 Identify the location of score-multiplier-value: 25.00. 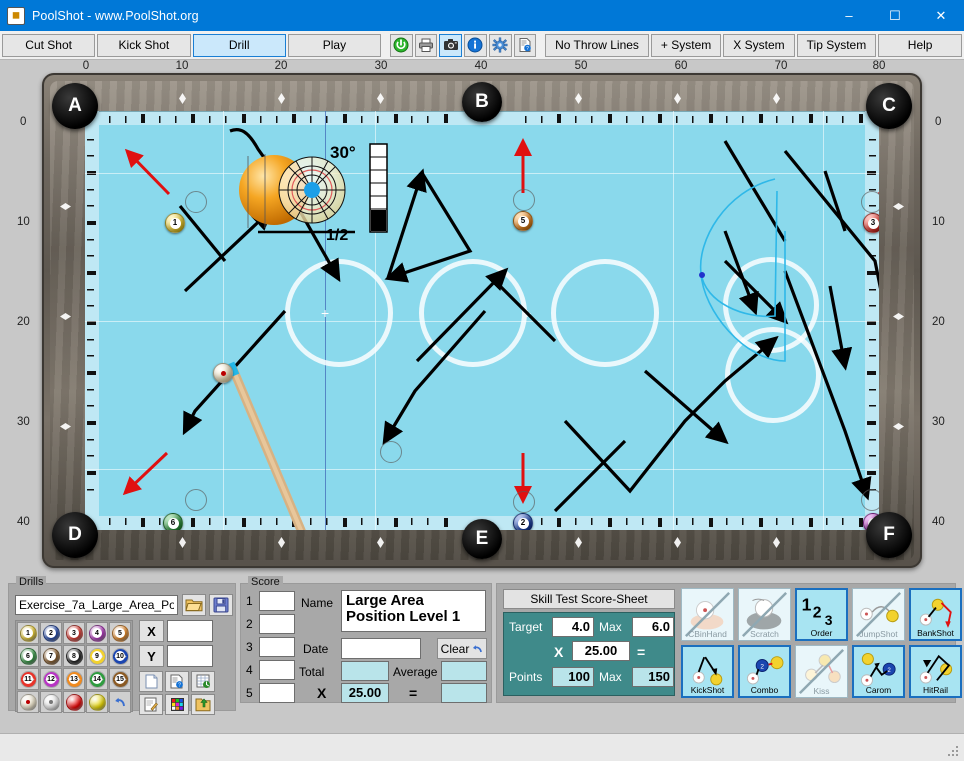
(365, 693).